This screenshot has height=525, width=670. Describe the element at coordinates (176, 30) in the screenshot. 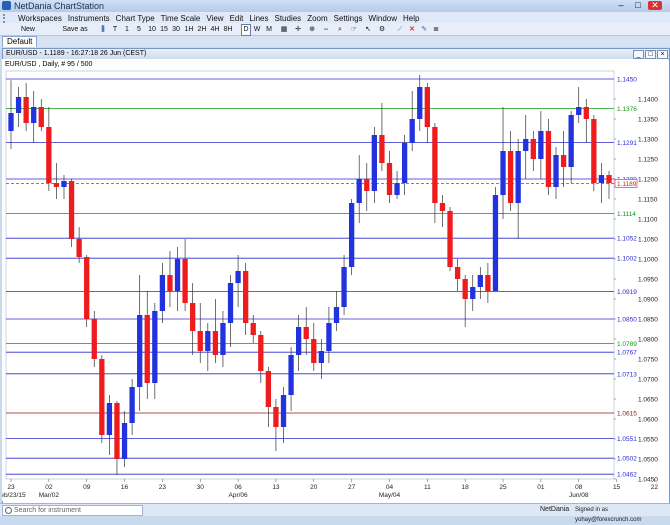

I see `timeframe-30: 30` at that location.